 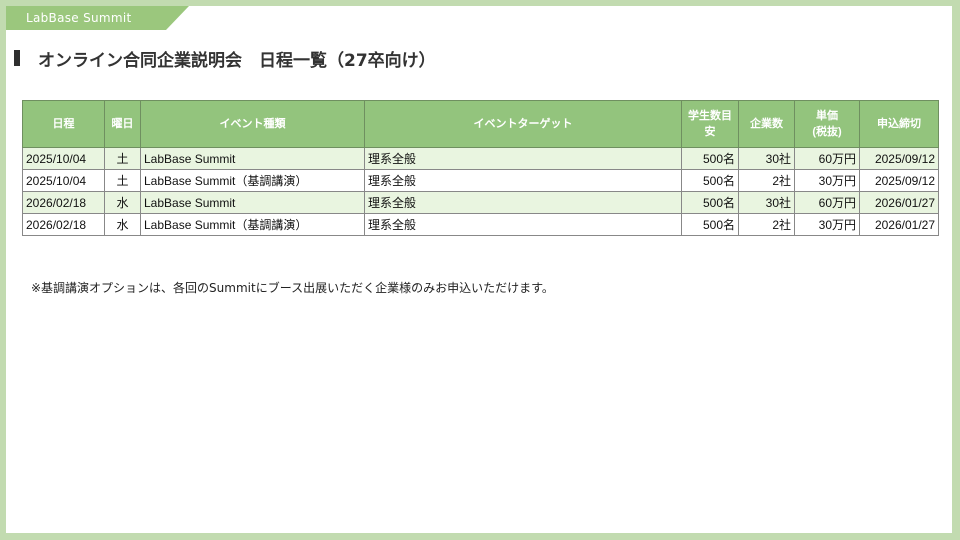 I want to click on brand-tag: LabBase Summit, so click(x=97, y=18).